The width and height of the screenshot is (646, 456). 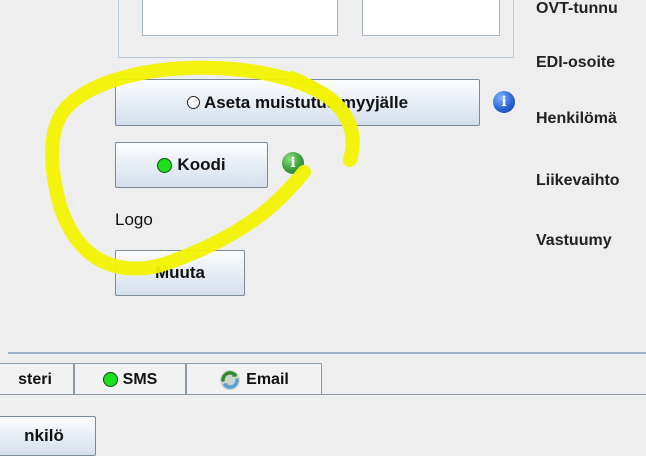 What do you see at coordinates (267, 379) in the screenshot?
I see `tab-email-label: Email` at bounding box center [267, 379].